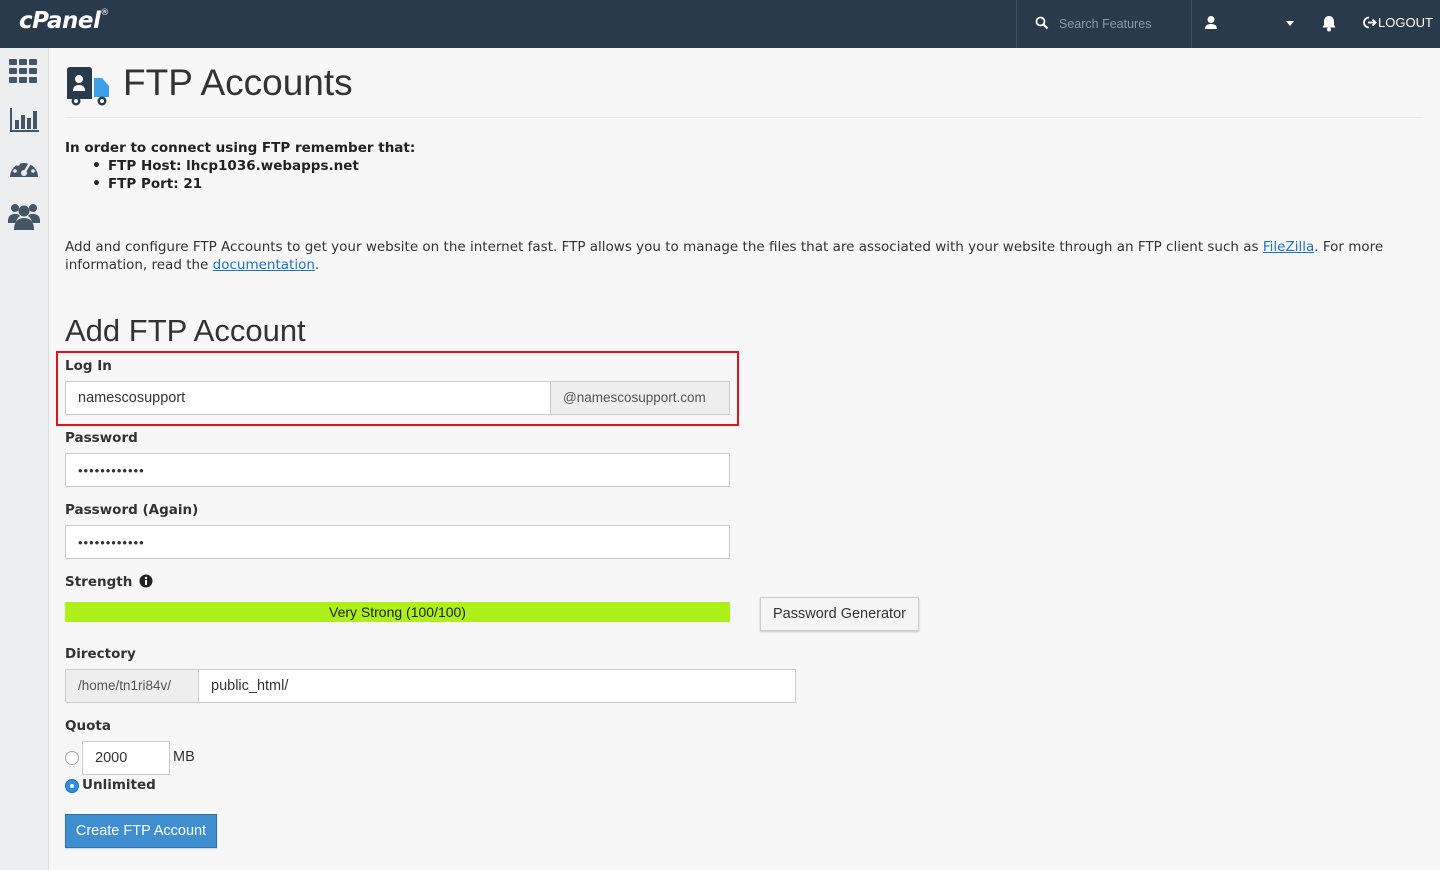 Image resolution: width=1440 pixels, height=870 pixels. Describe the element at coordinates (88, 726) in the screenshot. I see `quota-label: Quota` at that location.